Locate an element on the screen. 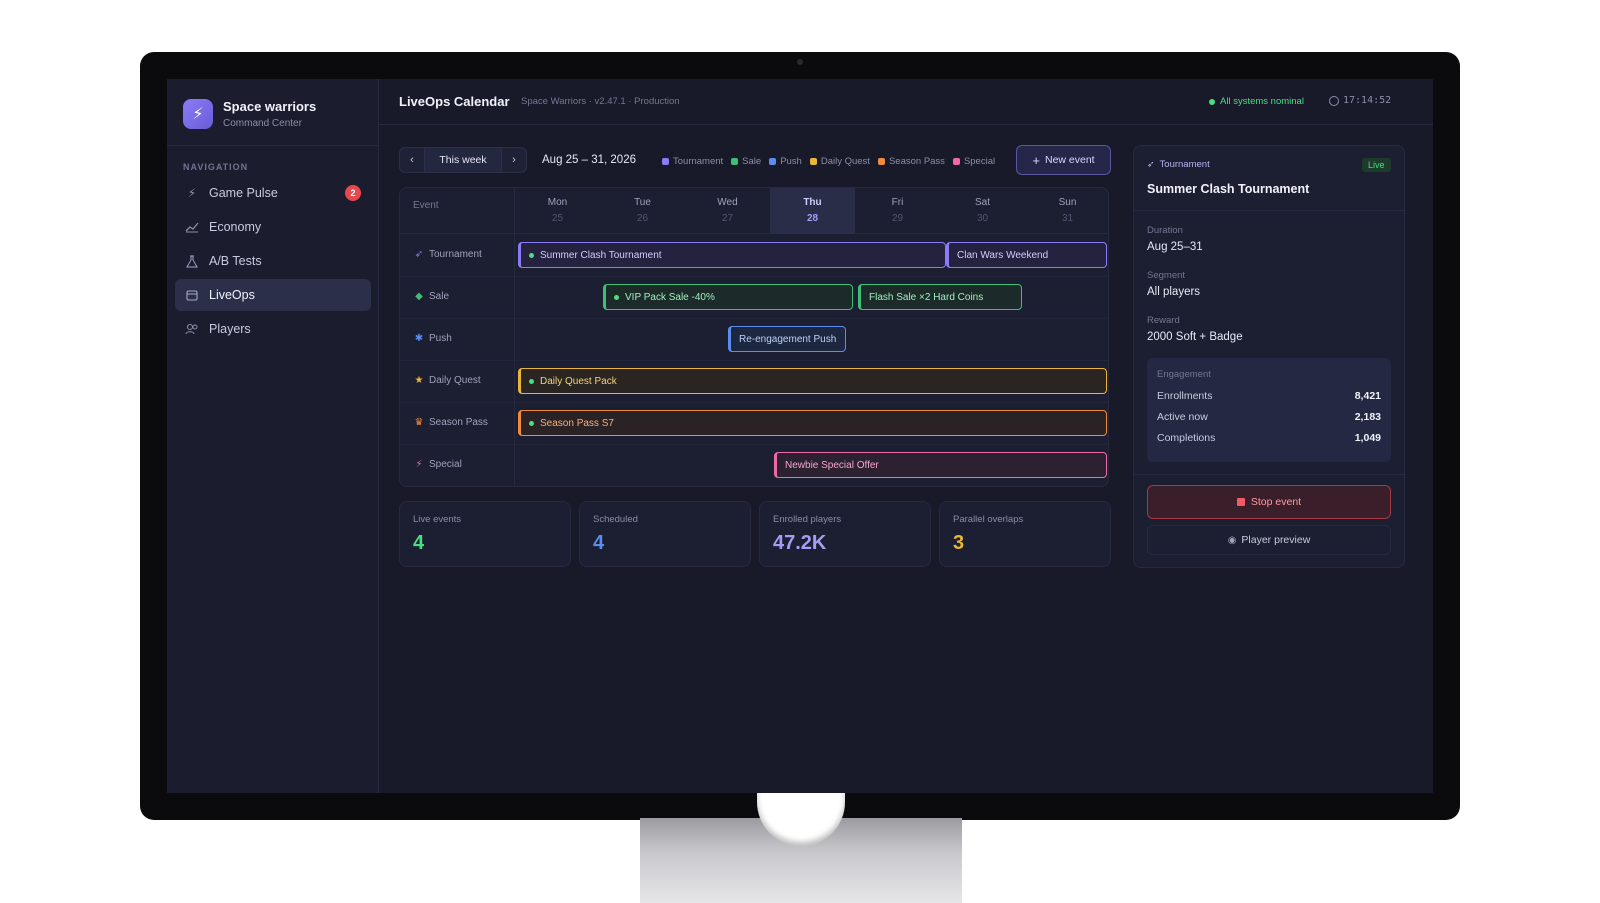 The image size is (1600, 903). brand-subtitle: Command Center is located at coordinates (262, 123).